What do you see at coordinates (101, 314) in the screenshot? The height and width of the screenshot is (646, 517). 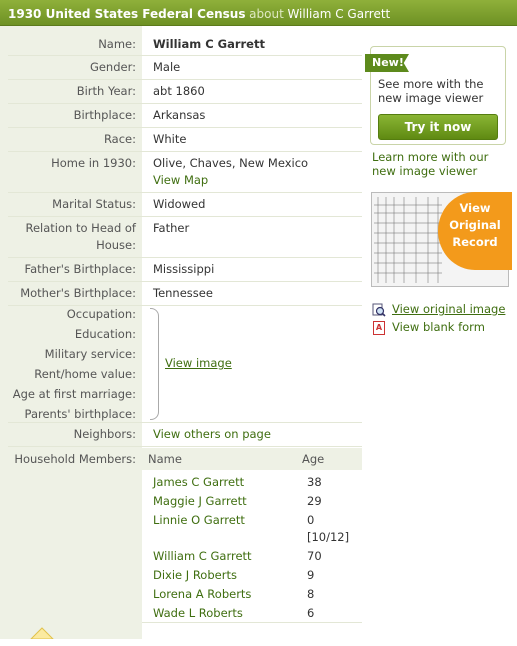 I see `label-occupation: Occupation:` at bounding box center [101, 314].